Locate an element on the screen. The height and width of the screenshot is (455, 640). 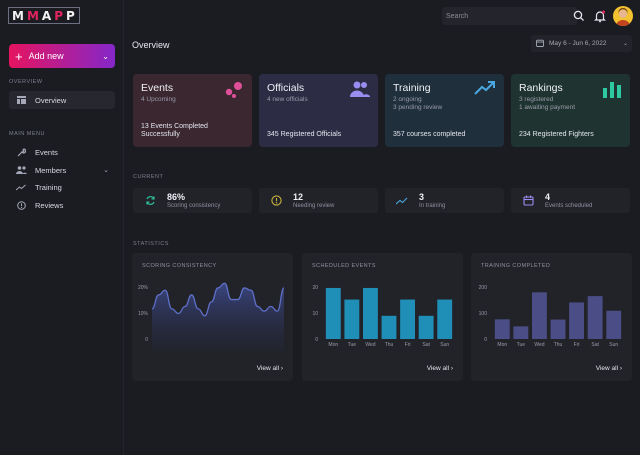
stat-label: Scoring consistency is located at coordinates (194, 206).